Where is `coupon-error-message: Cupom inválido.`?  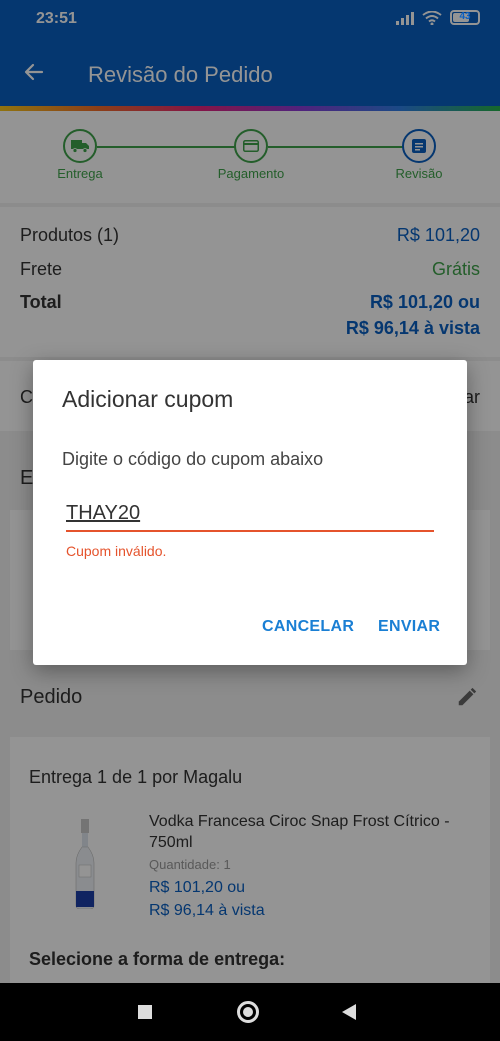
coupon-error-message: Cupom inválido. is located at coordinates (116, 551).